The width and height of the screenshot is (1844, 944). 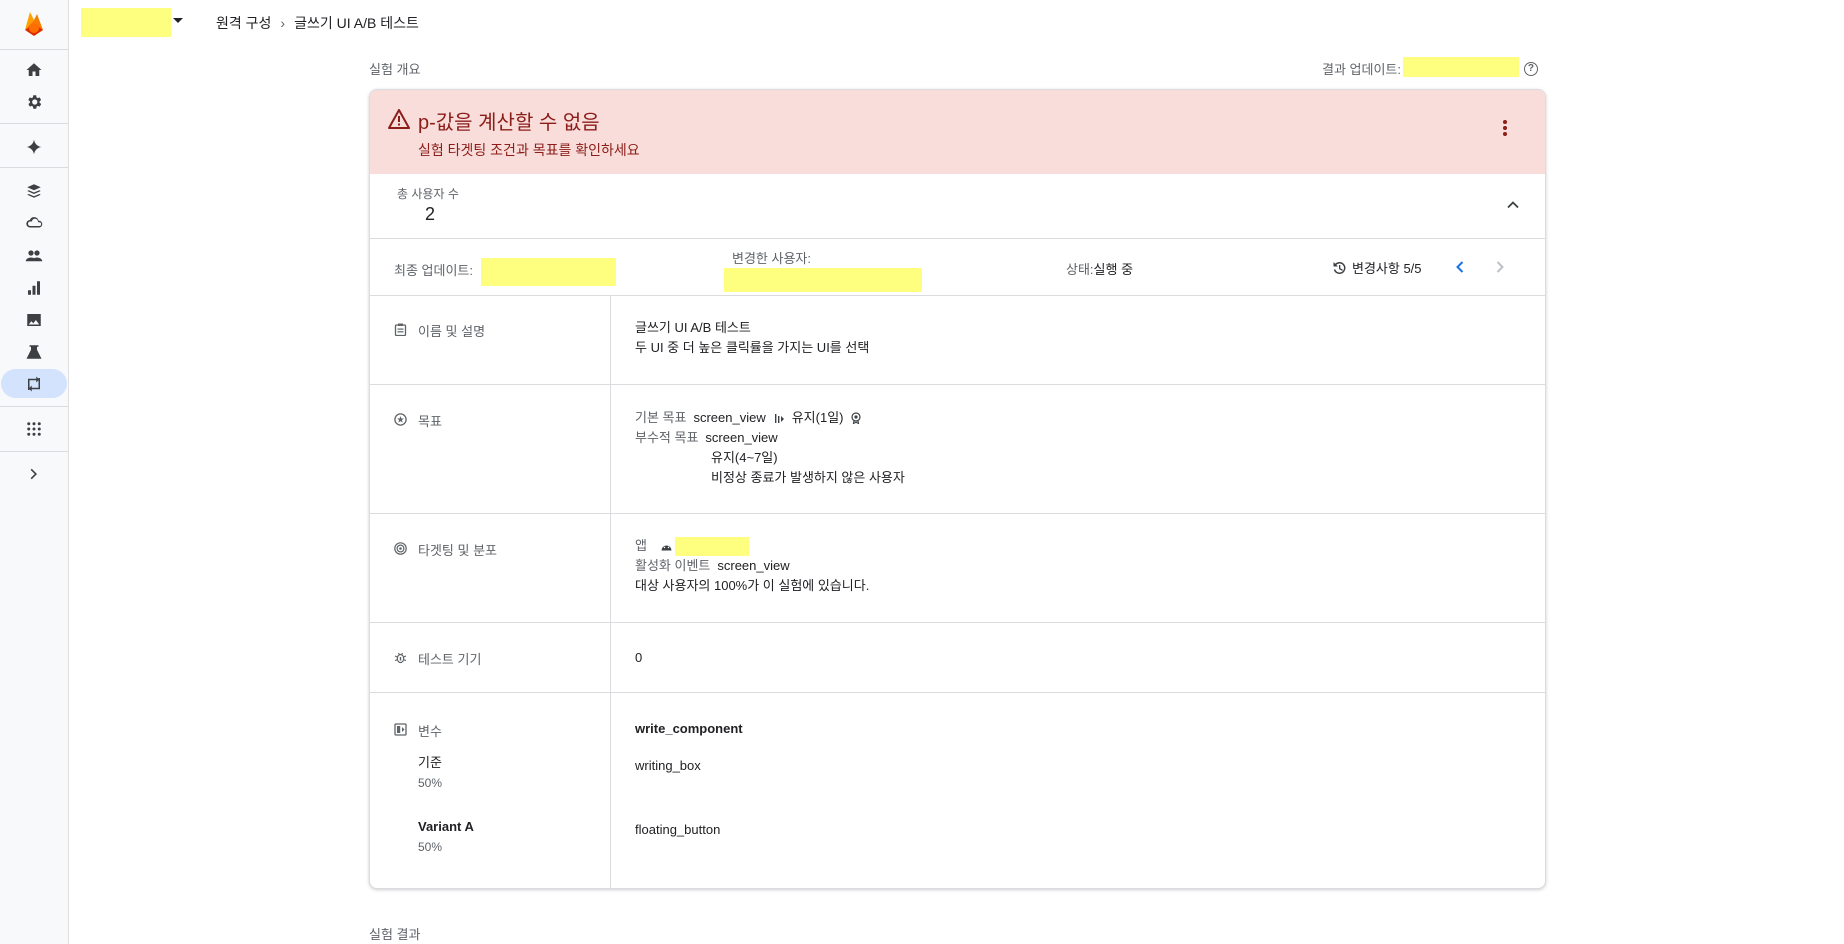 What do you see at coordinates (1460, 67) in the screenshot?
I see `results-update-value-redacted` at bounding box center [1460, 67].